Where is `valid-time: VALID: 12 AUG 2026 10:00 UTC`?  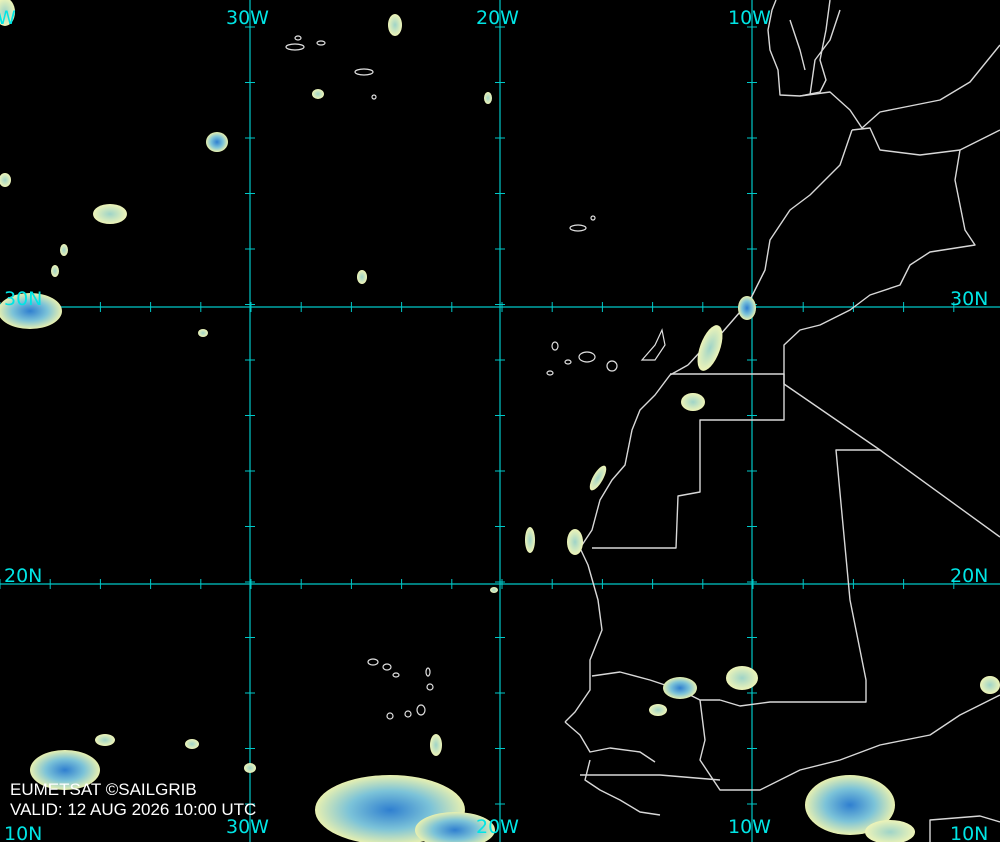 valid-time: VALID: 12 AUG 2026 10:00 UTC is located at coordinates (133, 809).